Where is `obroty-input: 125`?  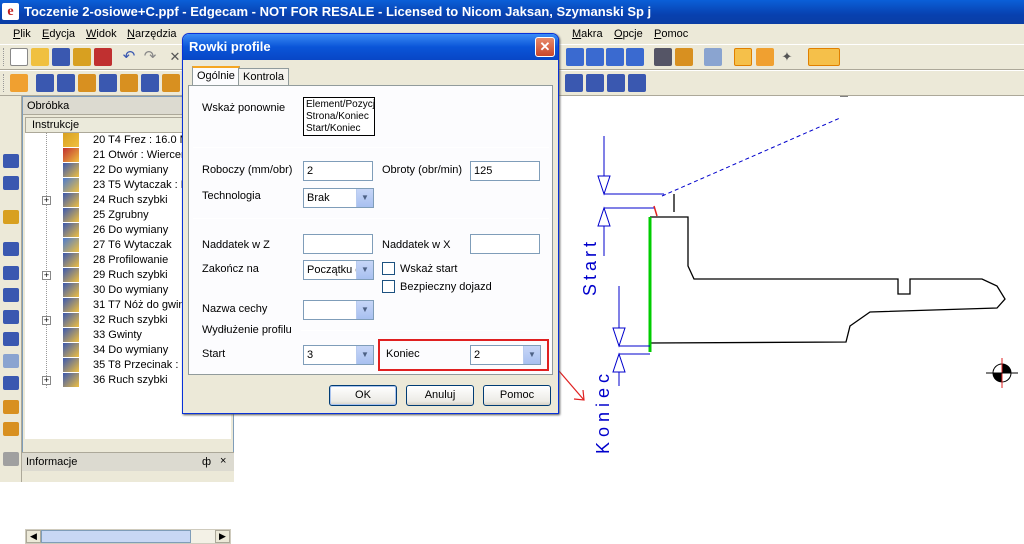 obroty-input: 125 is located at coordinates (505, 171).